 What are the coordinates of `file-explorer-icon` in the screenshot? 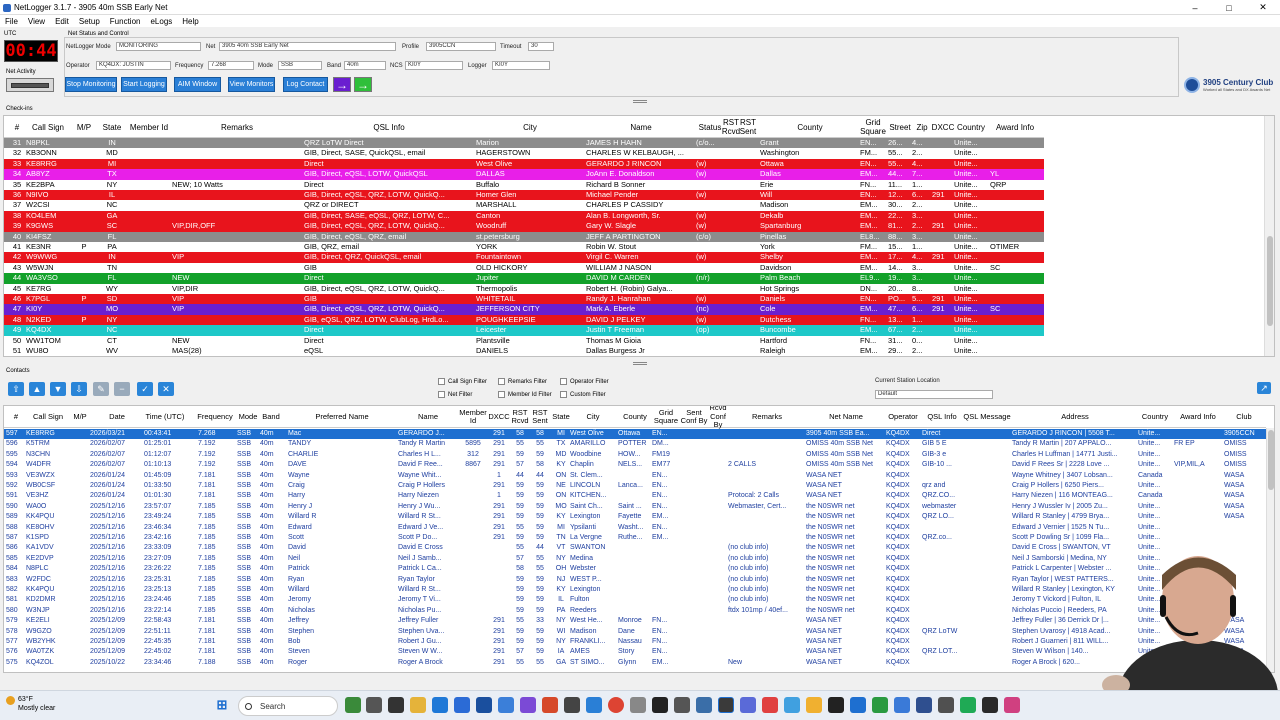 It's located at (418, 705).